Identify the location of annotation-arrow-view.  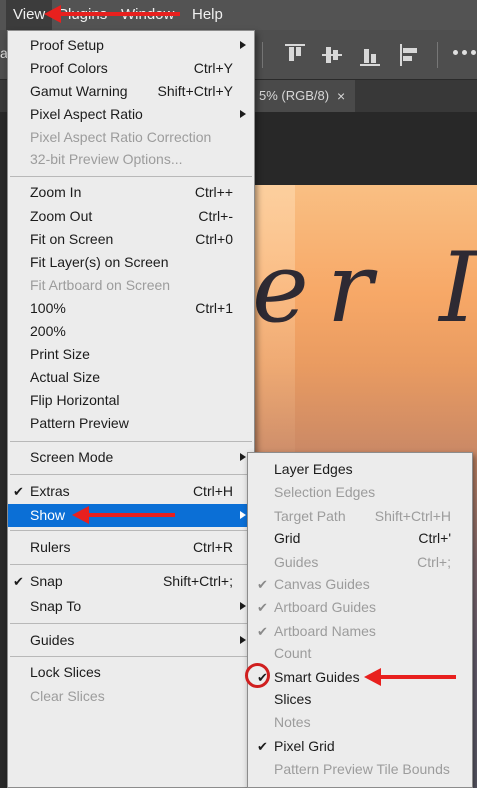
(112, 14).